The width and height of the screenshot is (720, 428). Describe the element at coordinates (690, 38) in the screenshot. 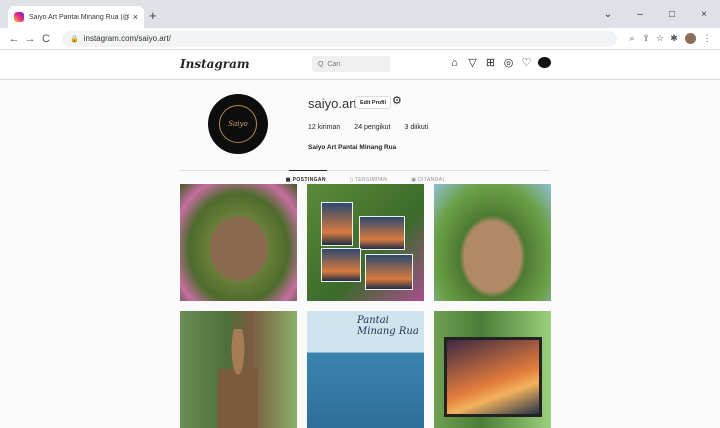

I see `browser-profile-avatar` at that location.